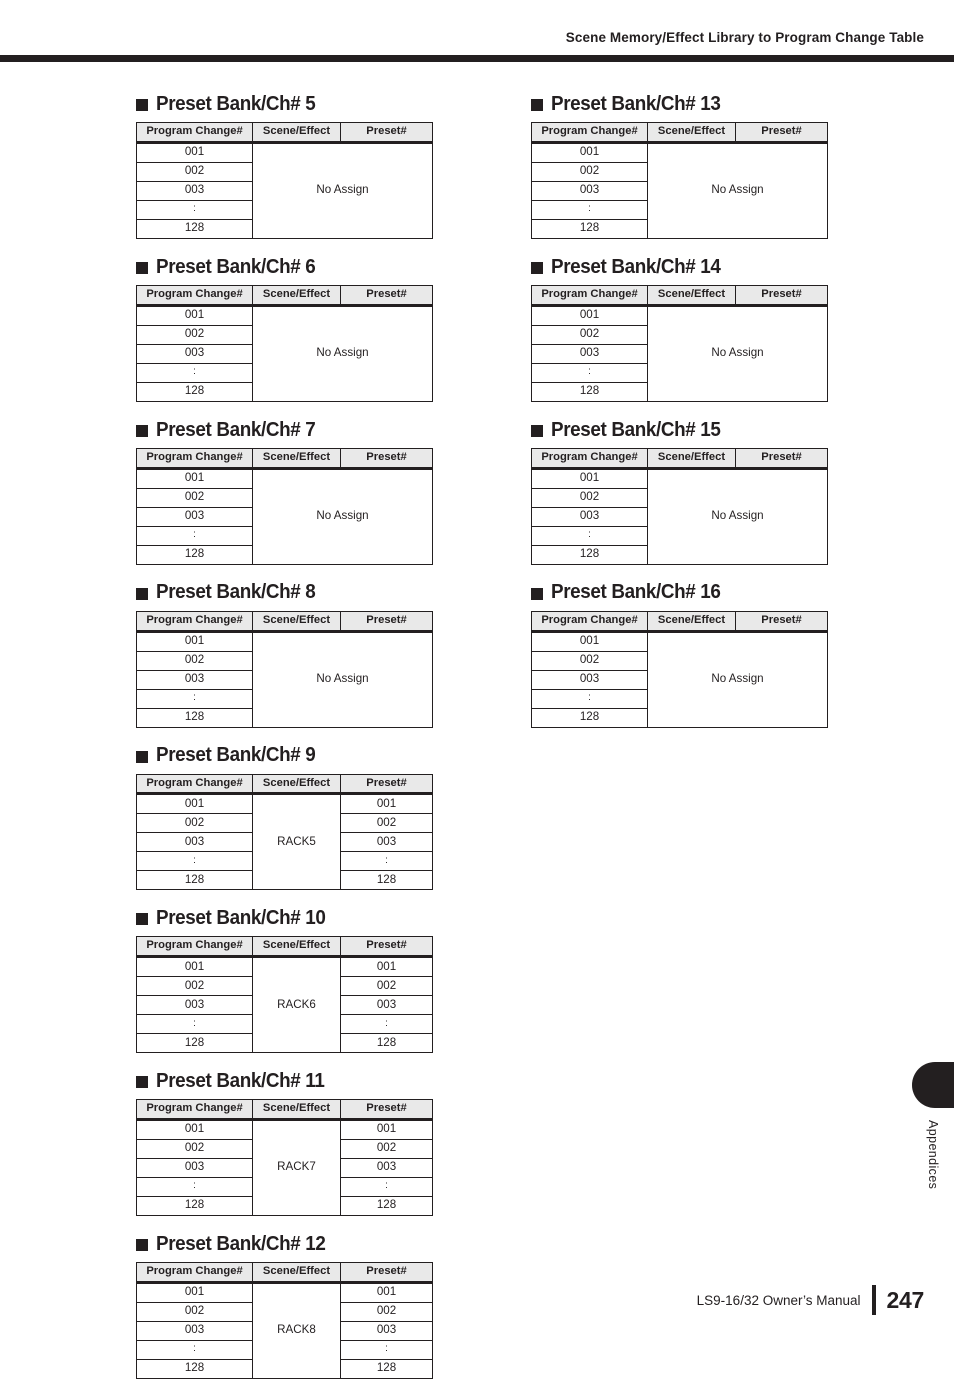 The width and height of the screenshot is (954, 1395). Describe the element at coordinates (386, 1292) in the screenshot. I see `cell-preset: 001` at that location.